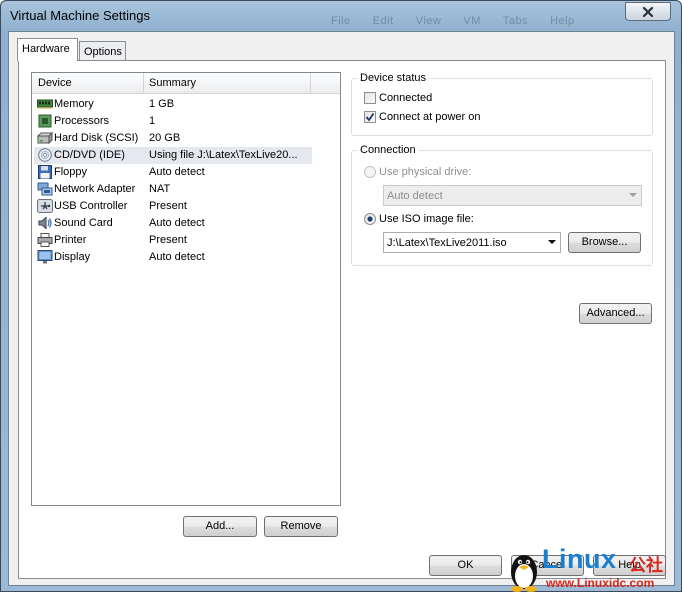 The height and width of the screenshot is (595, 682). I want to click on device-row-memory: Memory 1 GB, so click(173, 104).